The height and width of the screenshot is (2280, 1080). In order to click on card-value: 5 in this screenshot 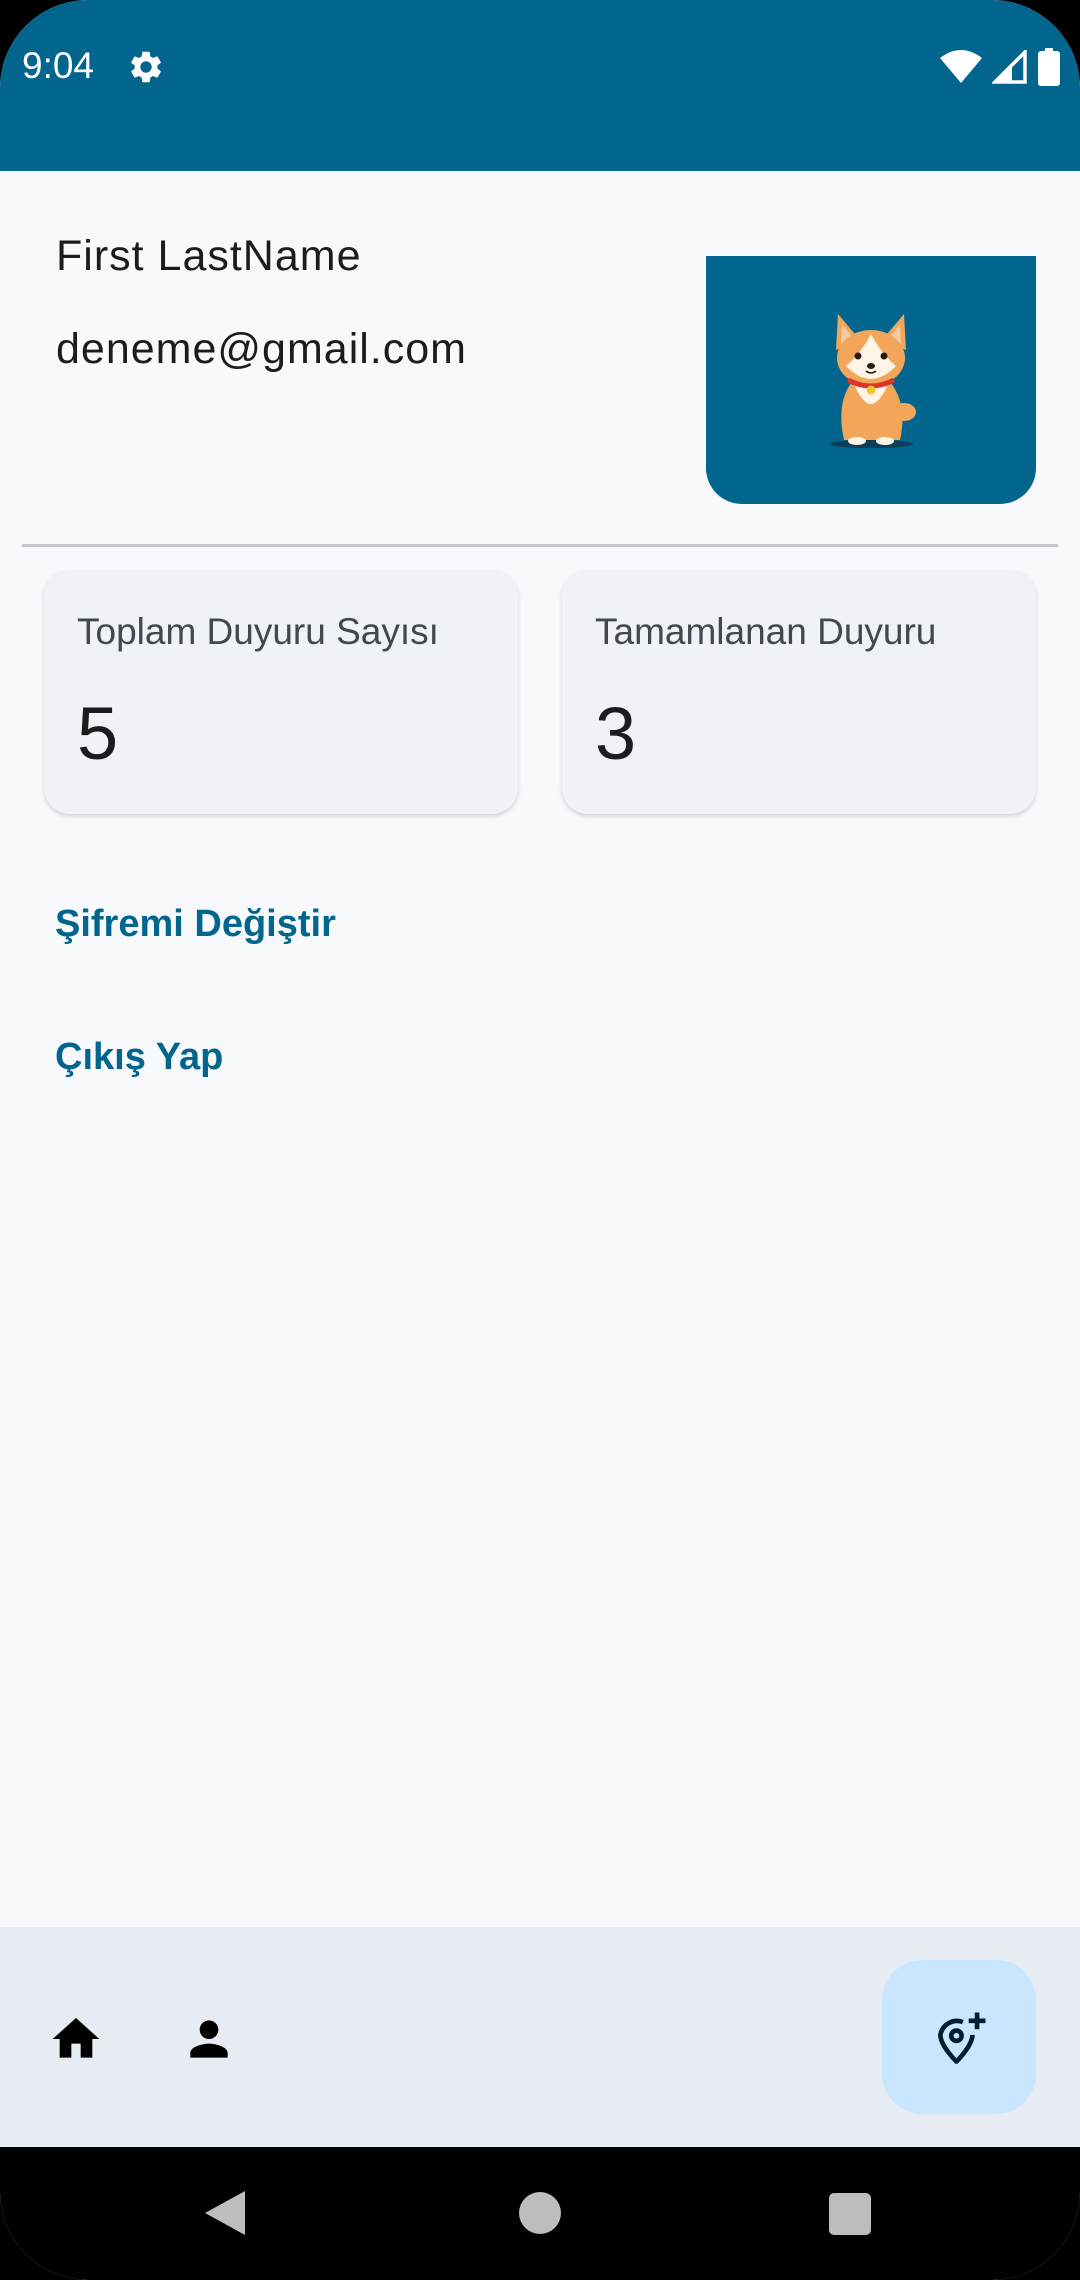, I will do `click(98, 733)`.